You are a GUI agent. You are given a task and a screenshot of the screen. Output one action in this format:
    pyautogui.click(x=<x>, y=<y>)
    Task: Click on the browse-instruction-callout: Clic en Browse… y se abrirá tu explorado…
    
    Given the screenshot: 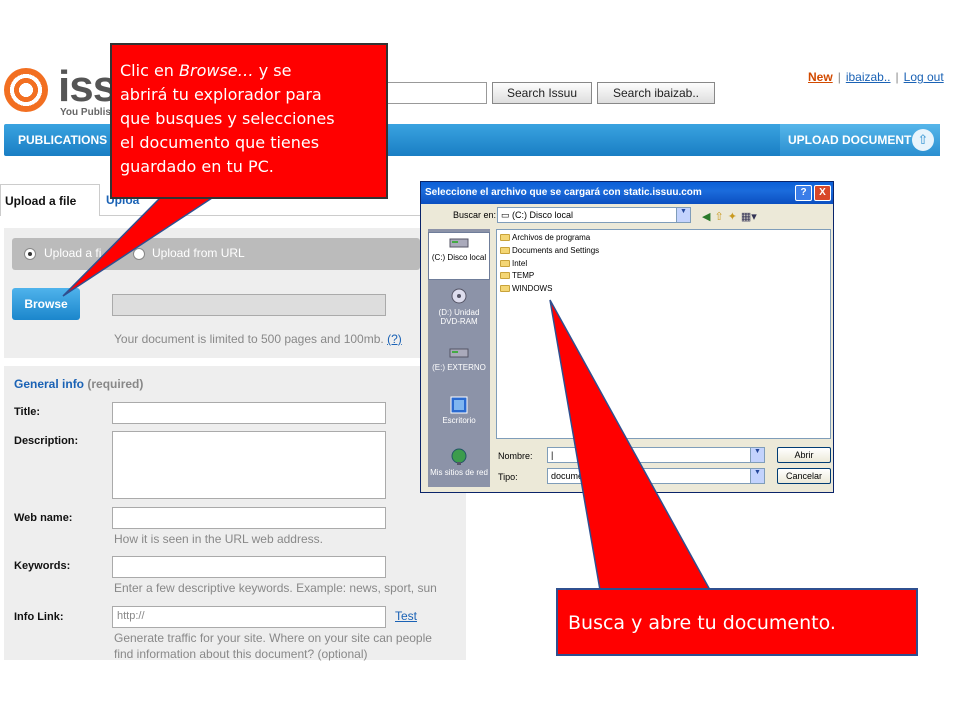 What is the action you would take?
    pyautogui.click(x=249, y=121)
    